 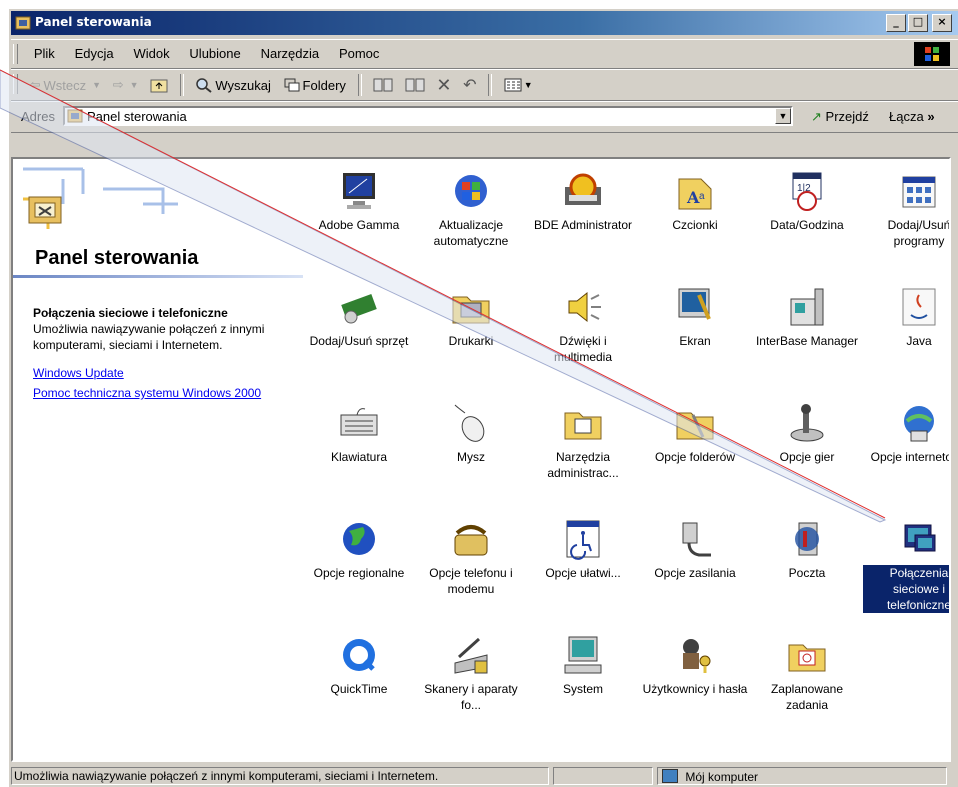 What do you see at coordinates (906, 589) in the screenshot?
I see `item-label: Połączenia sieciowe i telefoniczne` at bounding box center [906, 589].